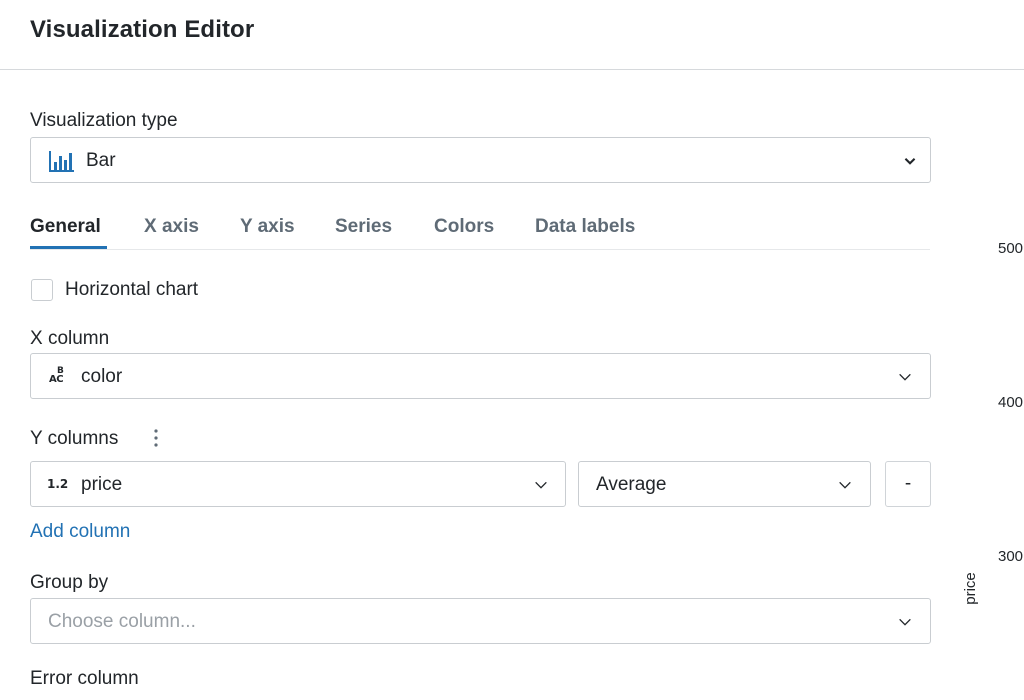 This screenshot has height=700, width=1024. I want to click on tab-y-axis: Y axis, so click(267, 227).